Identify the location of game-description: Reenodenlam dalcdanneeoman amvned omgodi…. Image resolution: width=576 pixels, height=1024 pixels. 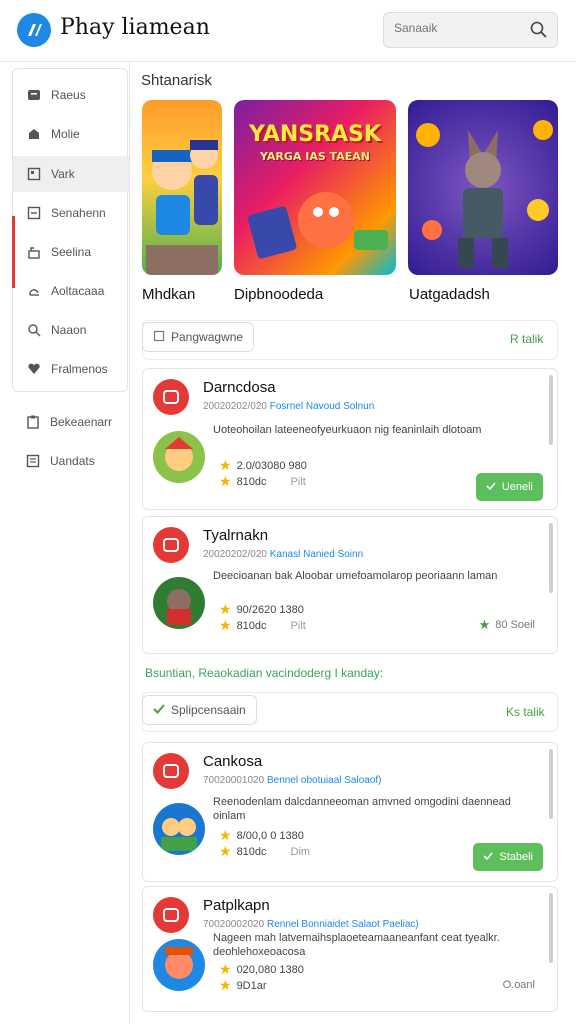
(362, 809).